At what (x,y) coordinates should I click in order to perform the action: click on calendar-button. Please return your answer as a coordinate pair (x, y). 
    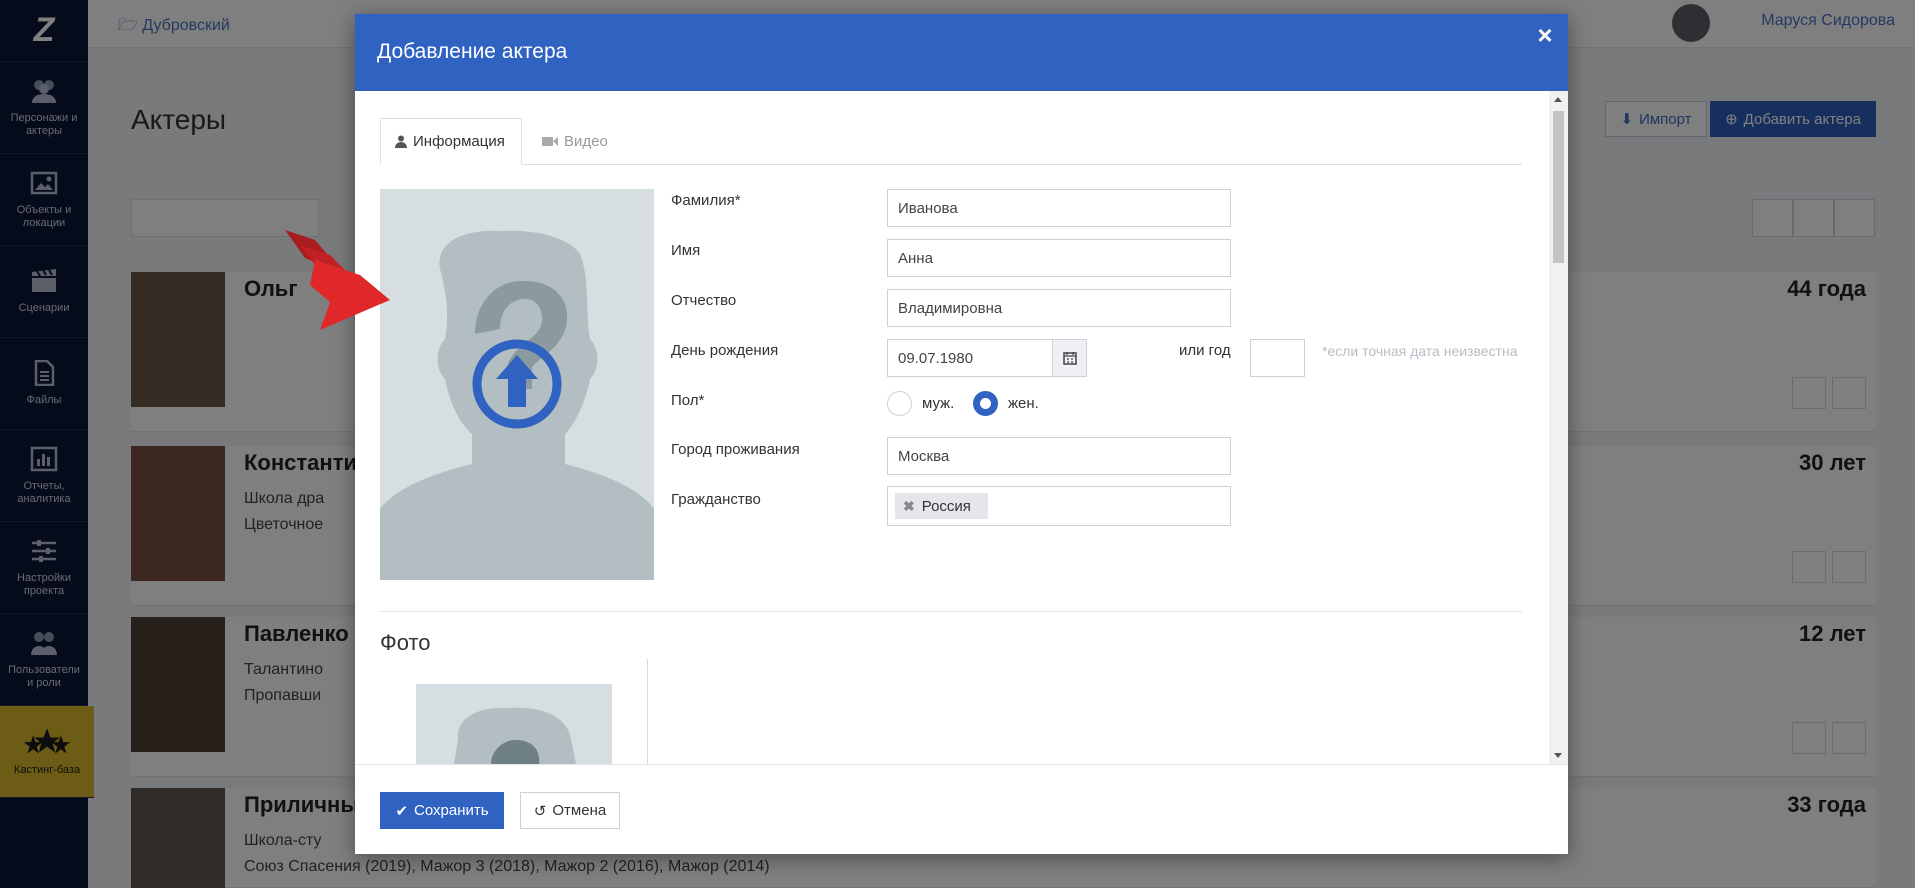
    Looking at the image, I should click on (1069, 358).